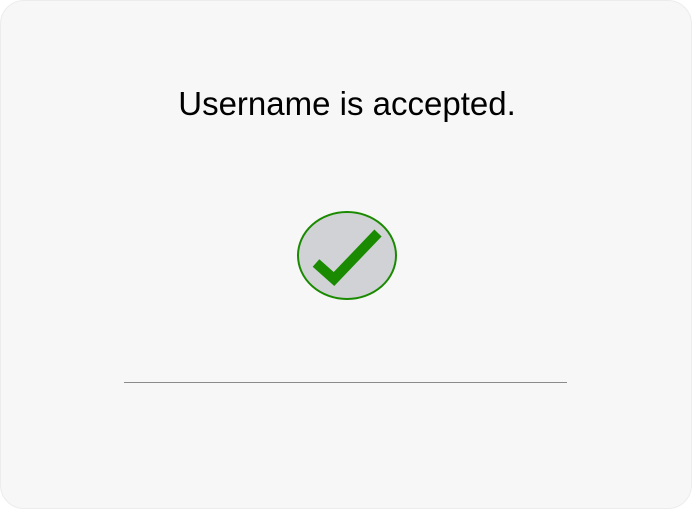 The height and width of the screenshot is (509, 692). What do you see at coordinates (347, 103) in the screenshot?
I see `status-message: Username is accepted.` at bounding box center [347, 103].